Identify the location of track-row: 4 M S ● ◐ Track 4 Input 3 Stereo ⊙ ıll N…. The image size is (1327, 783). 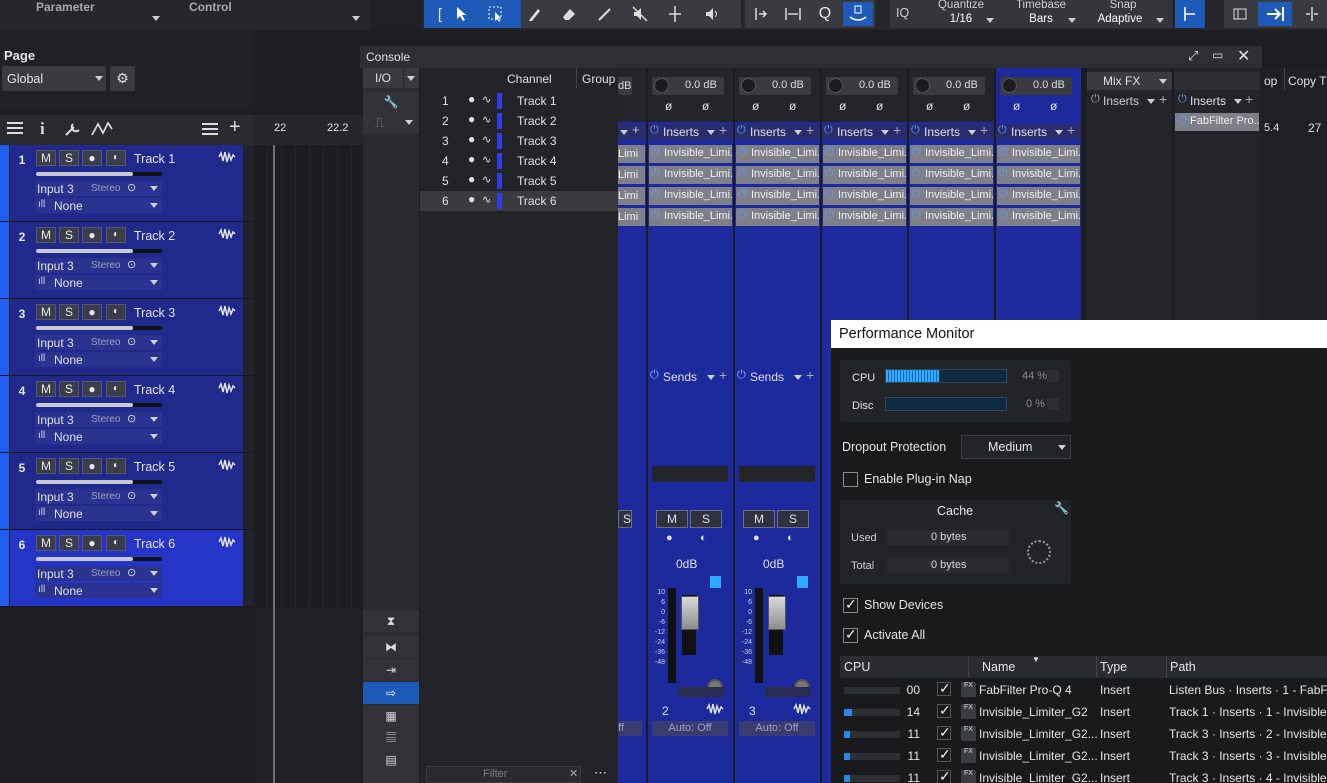
(127, 414).